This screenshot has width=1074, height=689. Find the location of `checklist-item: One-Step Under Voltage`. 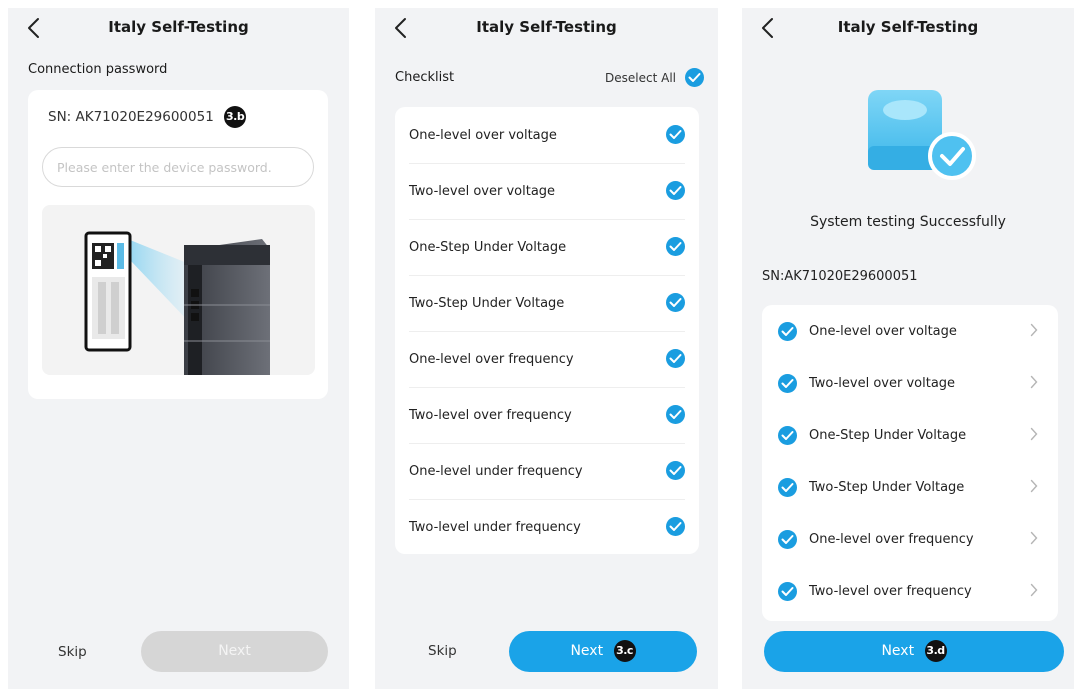

checklist-item: One-Step Under Voltage is located at coordinates (547, 247).